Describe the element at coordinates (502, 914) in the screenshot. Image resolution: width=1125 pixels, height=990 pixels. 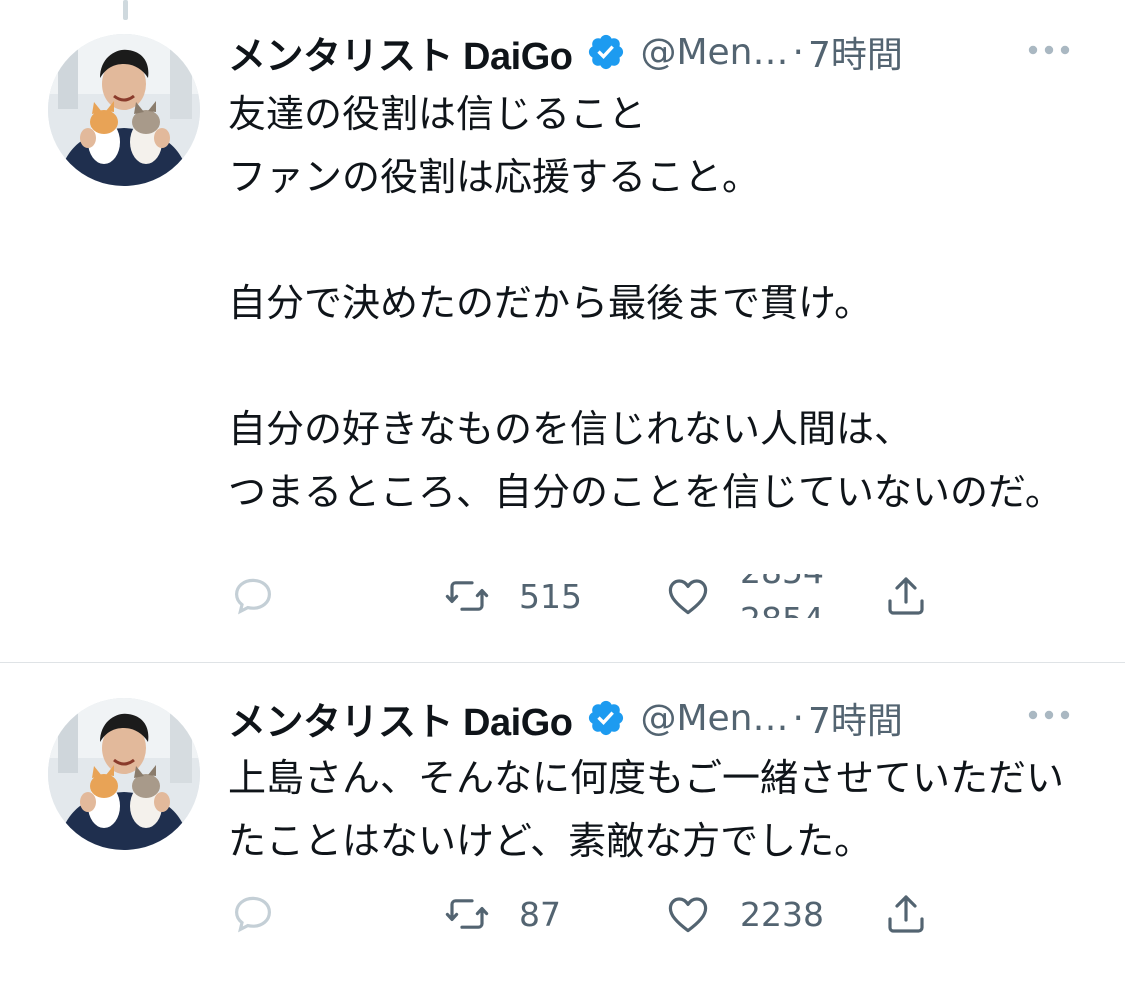
I see `retweet-button: 87` at that location.